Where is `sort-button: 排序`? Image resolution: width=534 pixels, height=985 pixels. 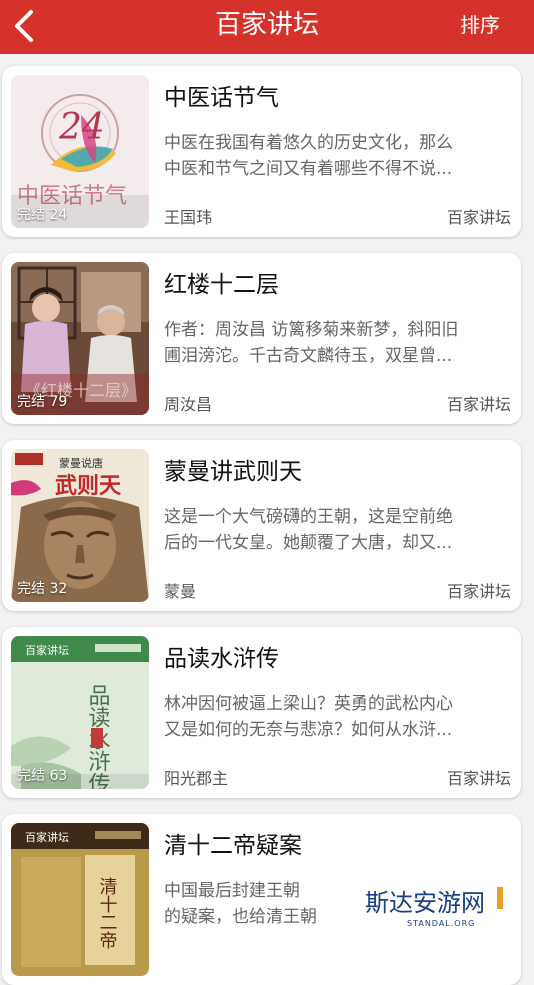
sort-button: 排序 is located at coordinates (480, 25).